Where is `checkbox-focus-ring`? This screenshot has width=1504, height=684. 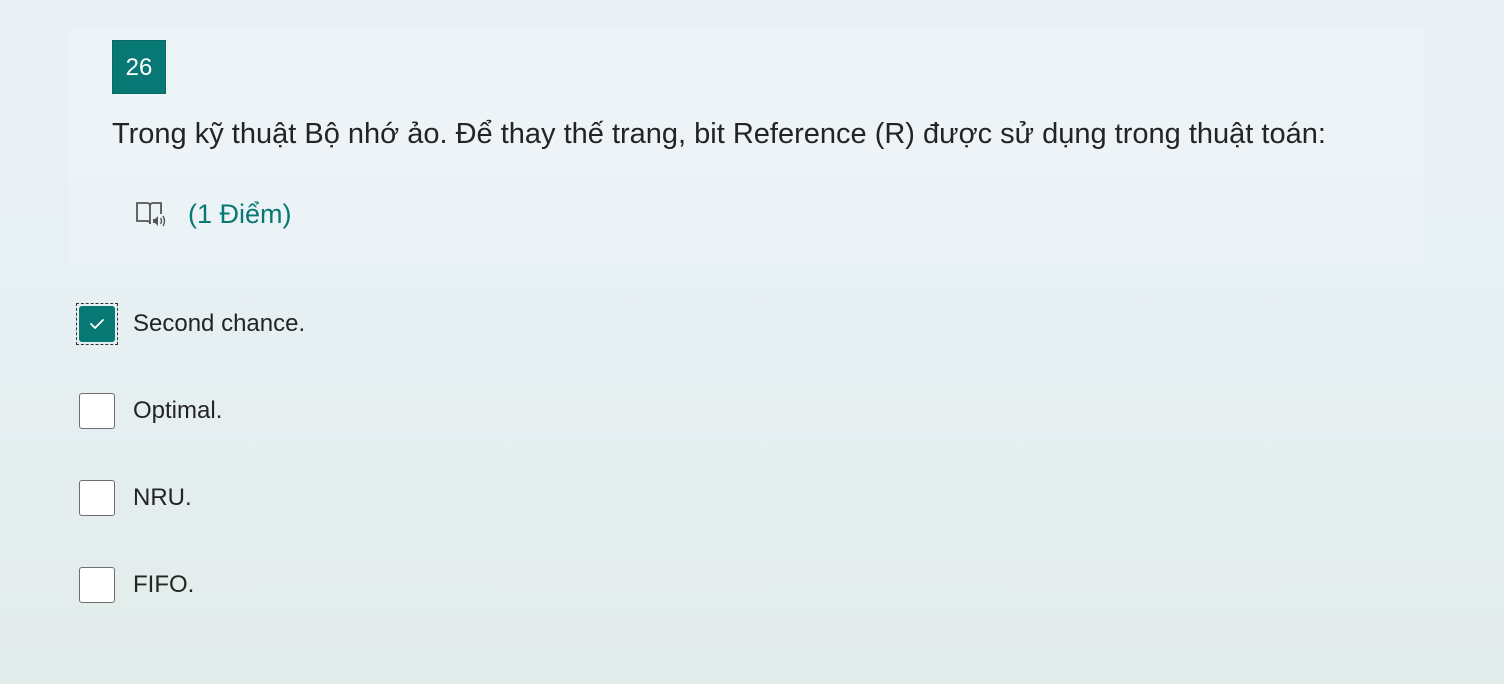
checkbox-focus-ring is located at coordinates (97, 324).